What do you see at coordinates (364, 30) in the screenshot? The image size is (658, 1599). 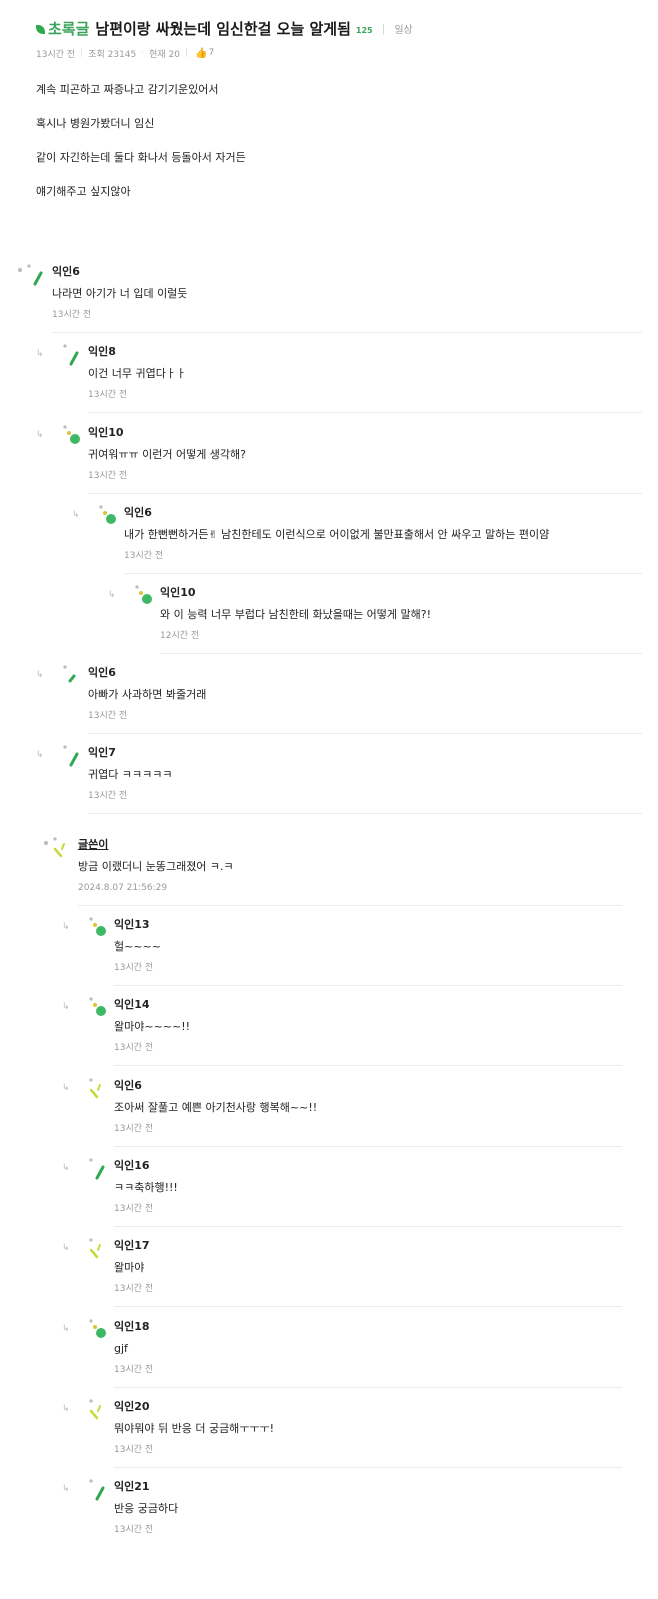 I see `reply-count: 125` at bounding box center [364, 30].